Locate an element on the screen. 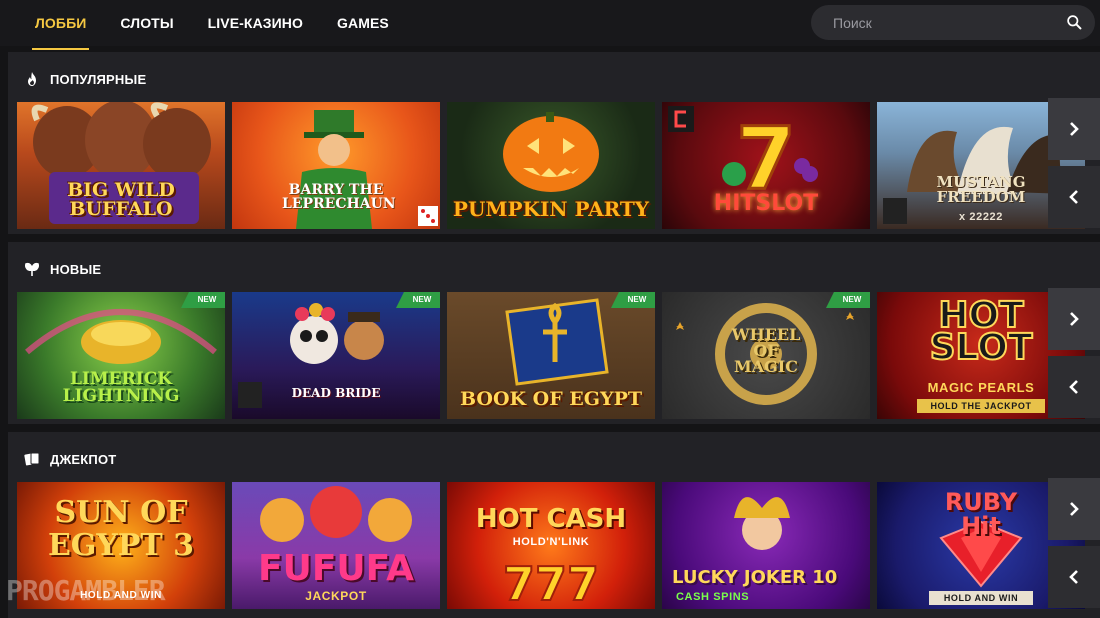  section-header: ДЖЕКПОТ is located at coordinates (70, 459).